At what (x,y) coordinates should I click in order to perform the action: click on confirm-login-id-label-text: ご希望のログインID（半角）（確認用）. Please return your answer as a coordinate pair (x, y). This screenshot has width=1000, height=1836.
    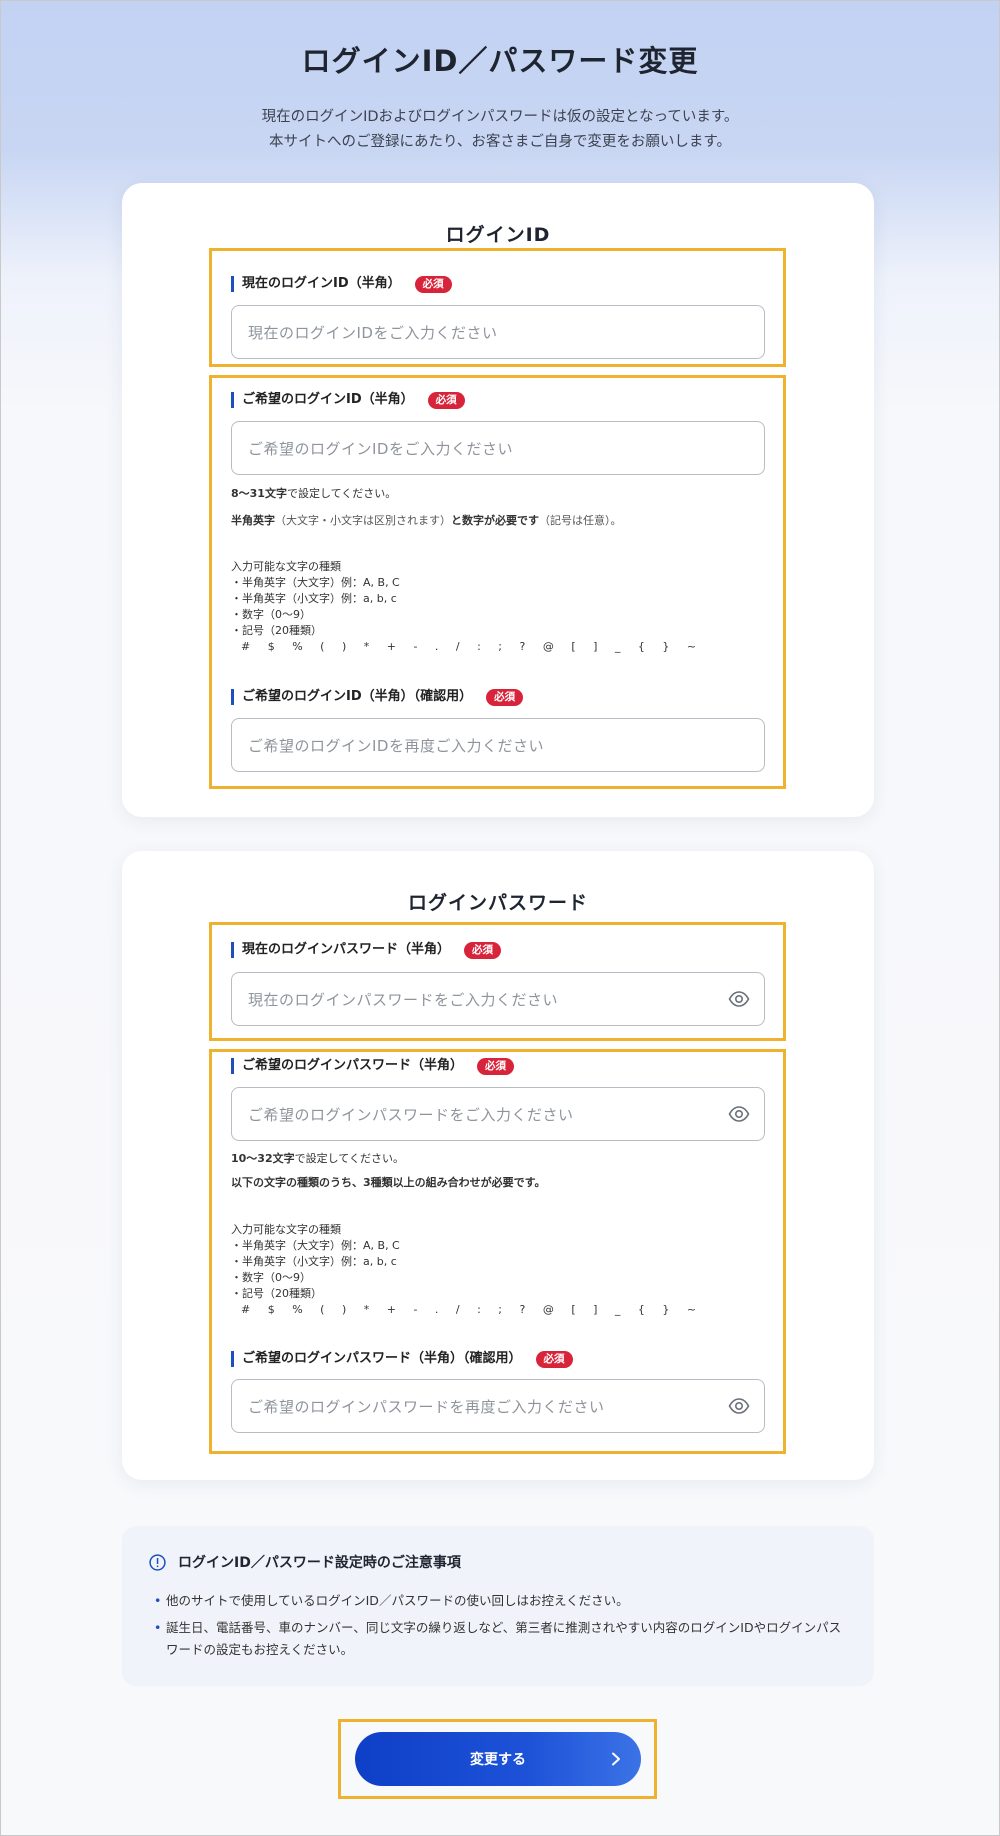
    Looking at the image, I should click on (357, 696).